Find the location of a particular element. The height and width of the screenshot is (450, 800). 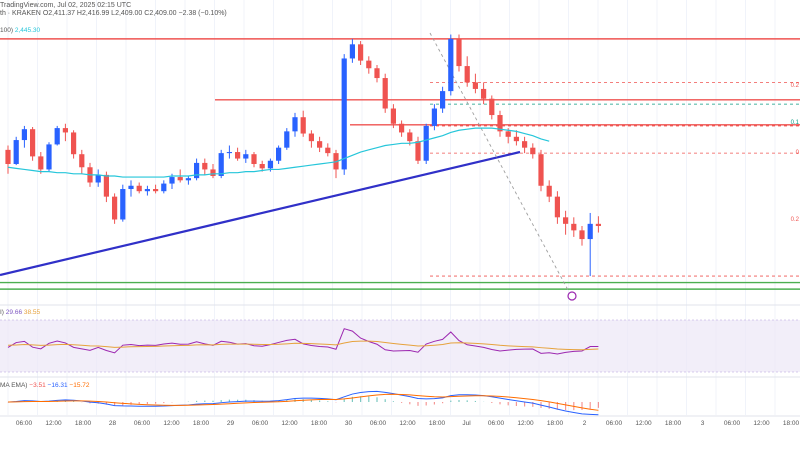

fib-label-4: 0.2 is located at coordinates (794, 220).